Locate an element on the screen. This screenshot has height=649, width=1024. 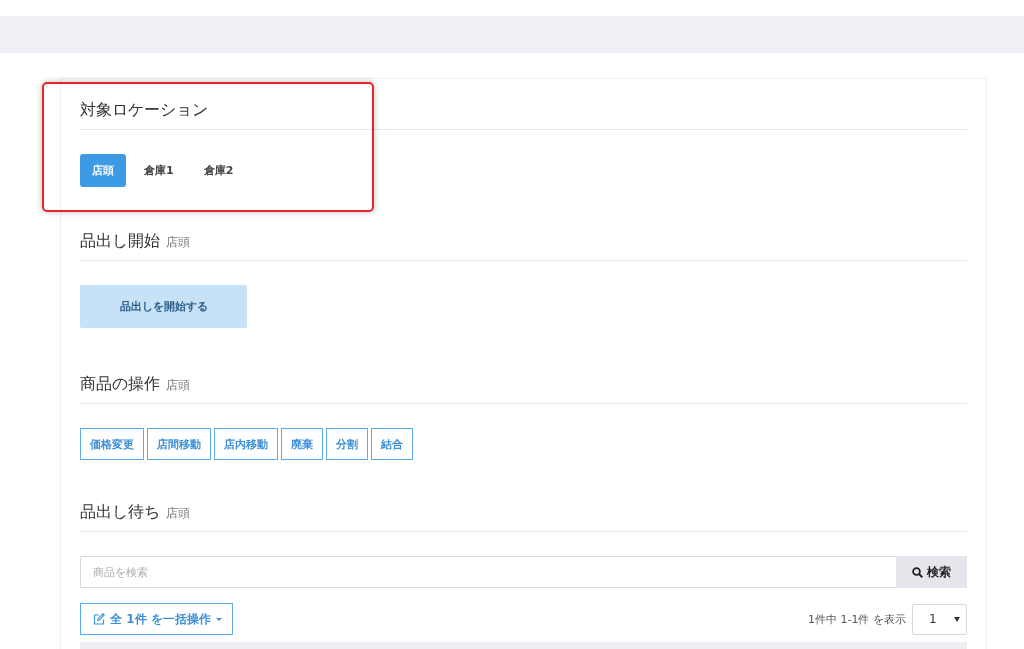
operation-button: 価格変更 is located at coordinates (112, 444).